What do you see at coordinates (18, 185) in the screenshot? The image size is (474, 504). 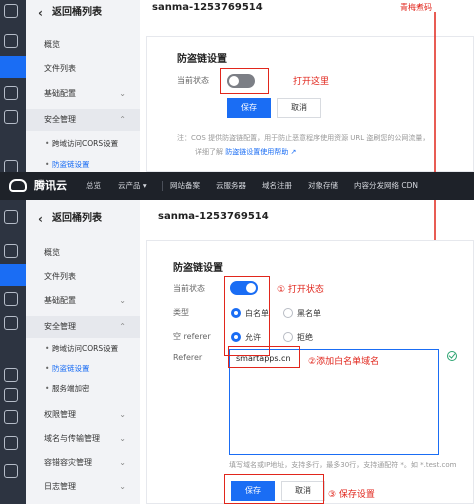 I see `tencent-cloud-logo-icon` at bounding box center [18, 185].